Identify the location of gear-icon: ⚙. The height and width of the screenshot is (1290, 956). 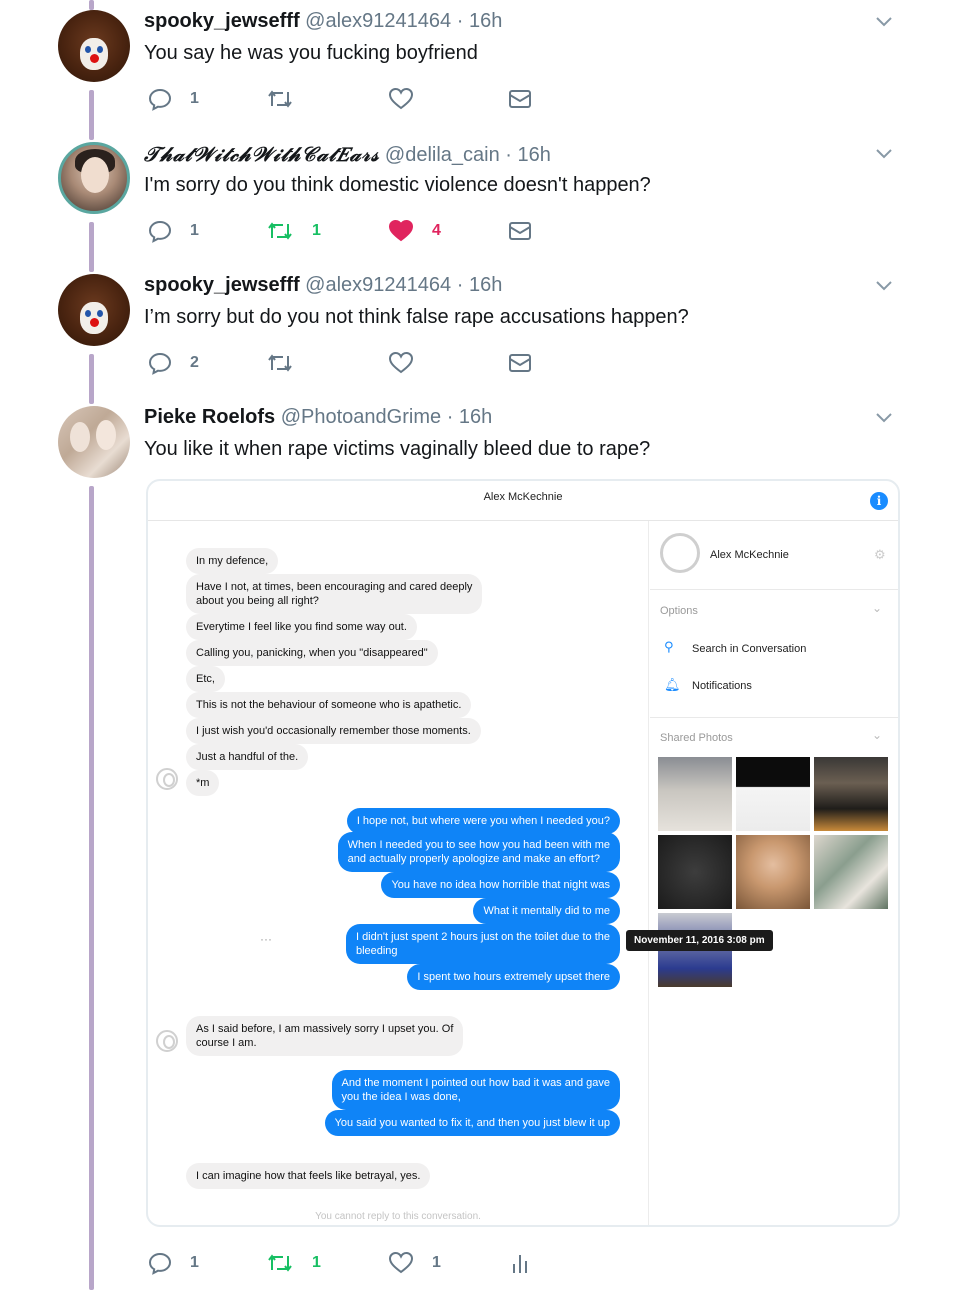
(880, 555).